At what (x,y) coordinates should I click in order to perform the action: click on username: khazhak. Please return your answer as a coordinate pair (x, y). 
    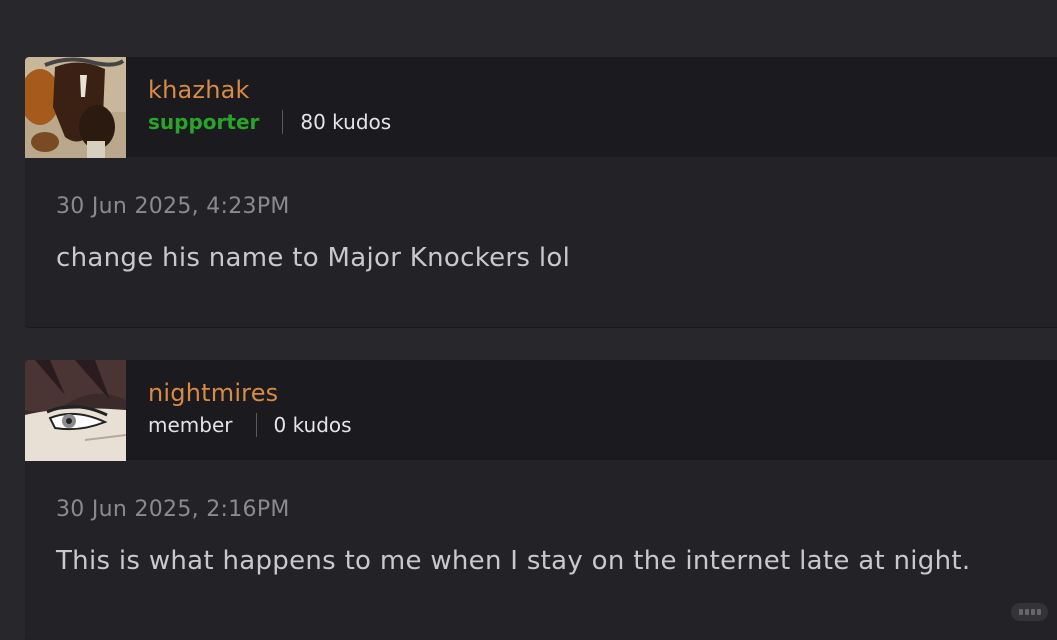
    Looking at the image, I should click on (199, 90).